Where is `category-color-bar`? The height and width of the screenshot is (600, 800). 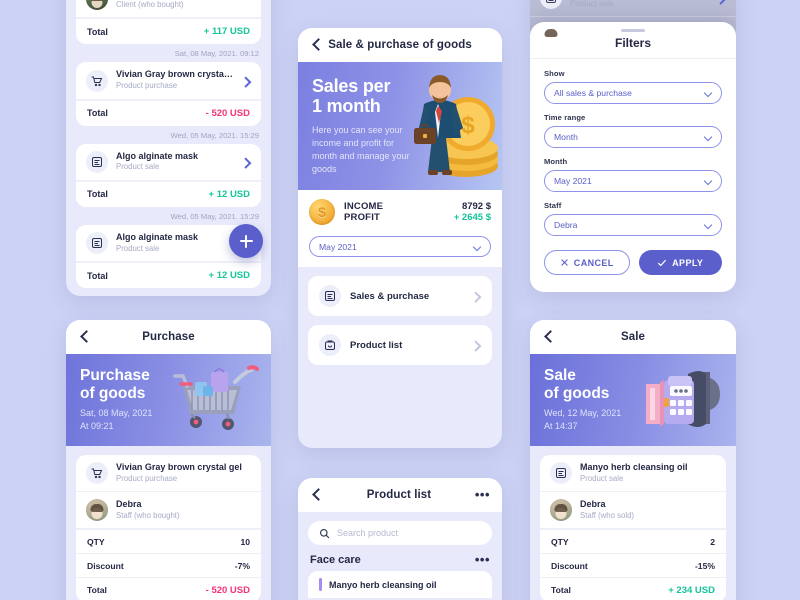
category-color-bar is located at coordinates (320, 584).